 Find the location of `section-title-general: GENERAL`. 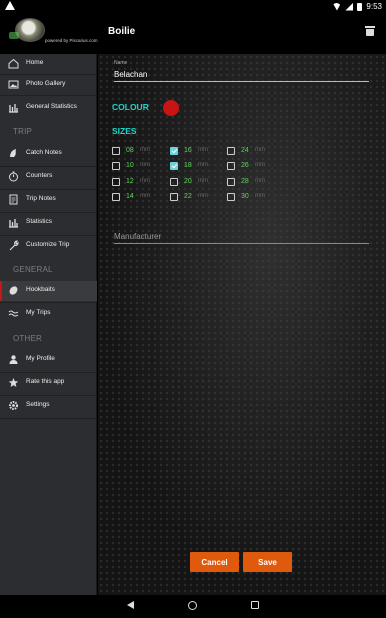

section-title-general: GENERAL is located at coordinates (33, 269).